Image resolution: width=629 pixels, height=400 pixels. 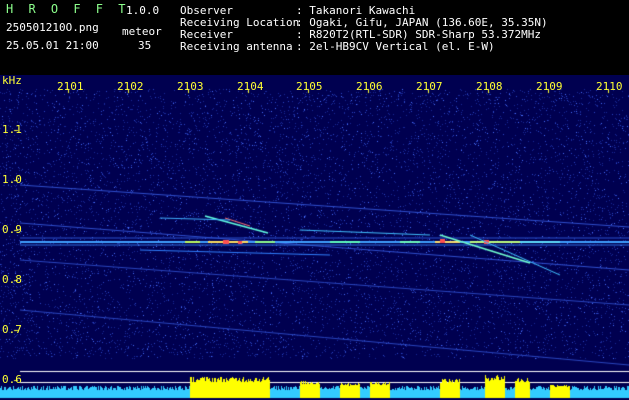 What do you see at coordinates (52, 45) in the screenshot?
I see `observation-datetime: 25.05.01 21:00` at bounding box center [52, 45].